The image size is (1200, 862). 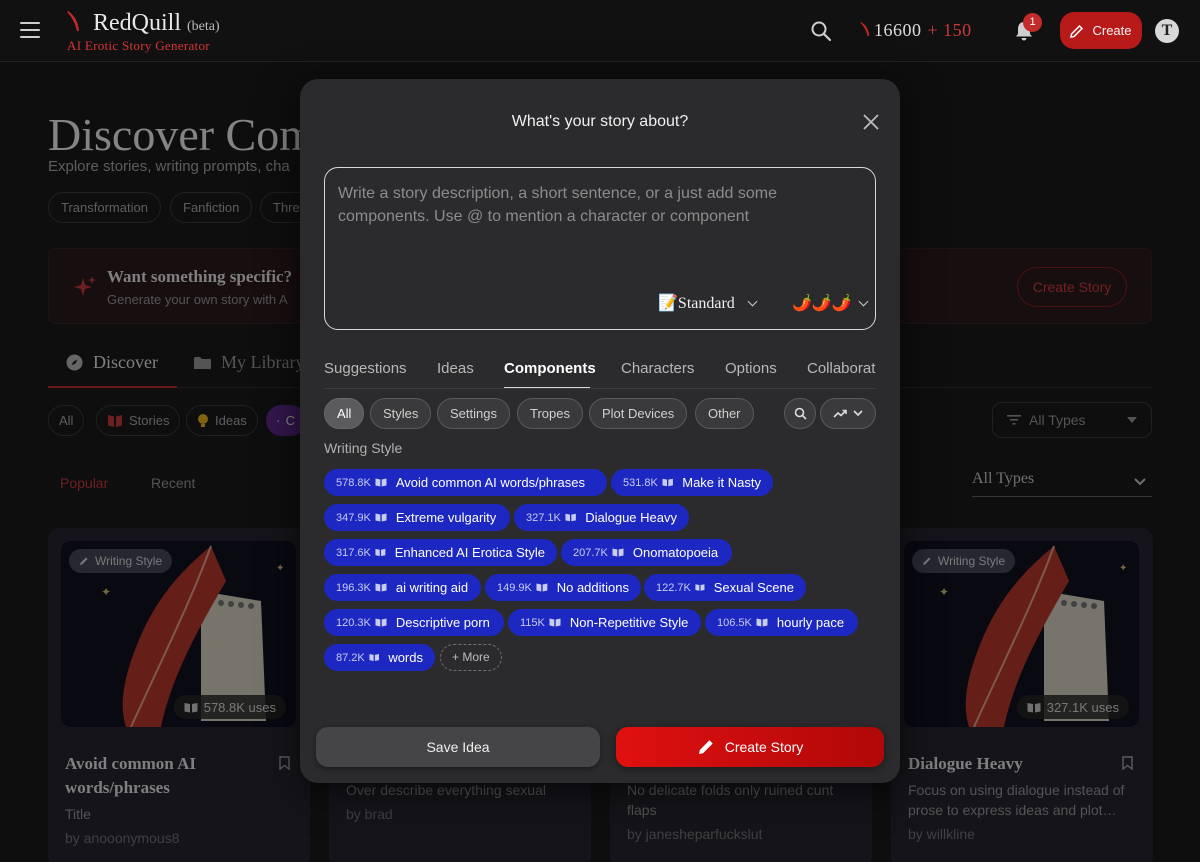 What do you see at coordinates (949, 30) in the screenshot?
I see `credits-bonus: + 150` at bounding box center [949, 30].